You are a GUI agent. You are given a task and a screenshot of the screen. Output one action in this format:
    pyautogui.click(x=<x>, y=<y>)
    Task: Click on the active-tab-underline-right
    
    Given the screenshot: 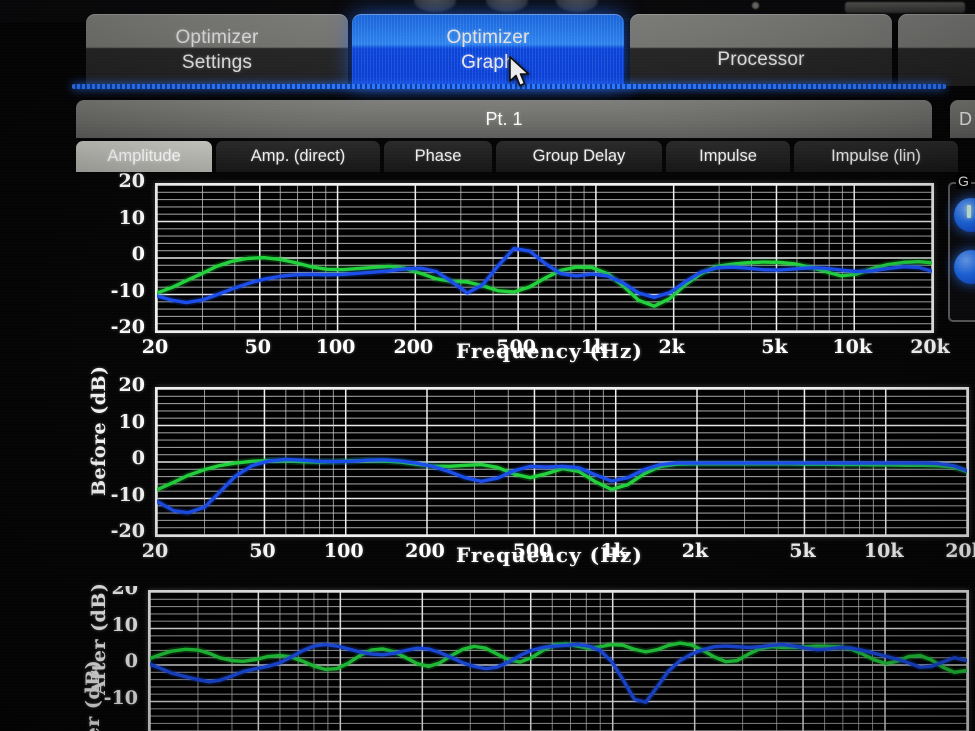 What is the action you would take?
    pyautogui.click(x=787, y=86)
    